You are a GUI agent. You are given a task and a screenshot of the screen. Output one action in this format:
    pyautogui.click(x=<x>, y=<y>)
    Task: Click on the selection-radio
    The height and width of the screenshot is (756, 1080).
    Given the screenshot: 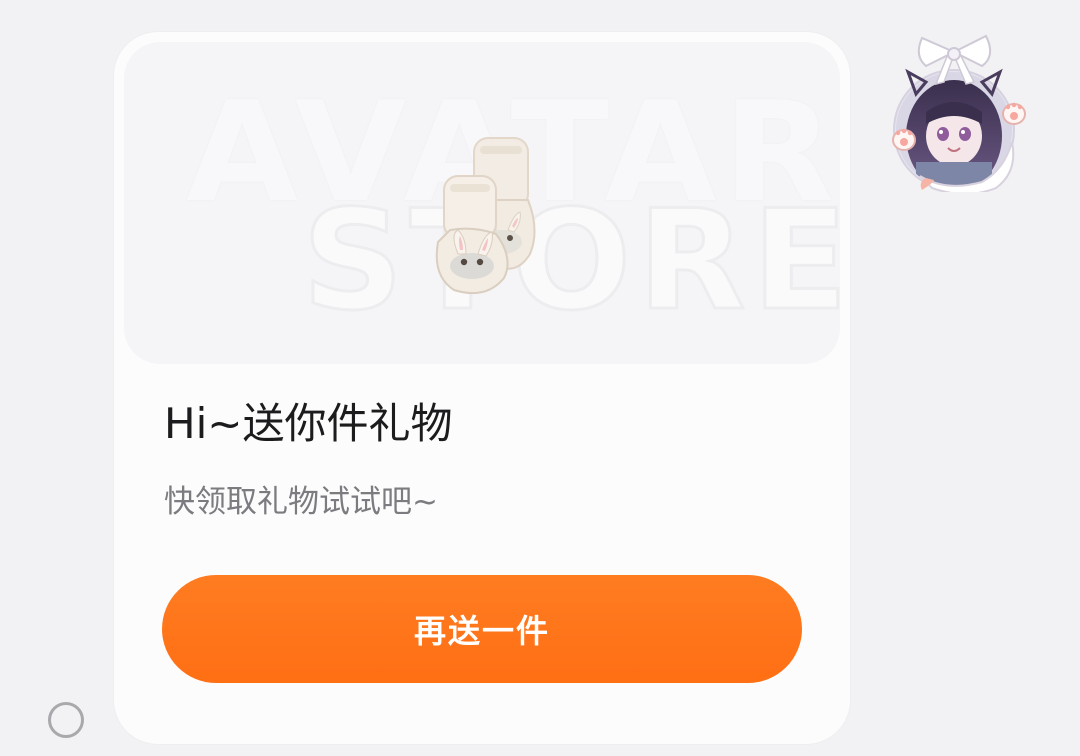 What is the action you would take?
    pyautogui.click(x=66, y=720)
    